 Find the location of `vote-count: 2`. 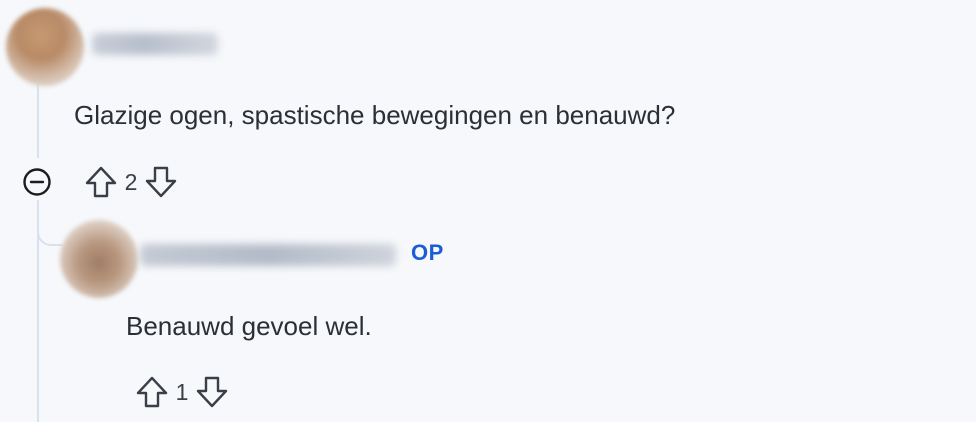

vote-count: 2 is located at coordinates (131, 181).